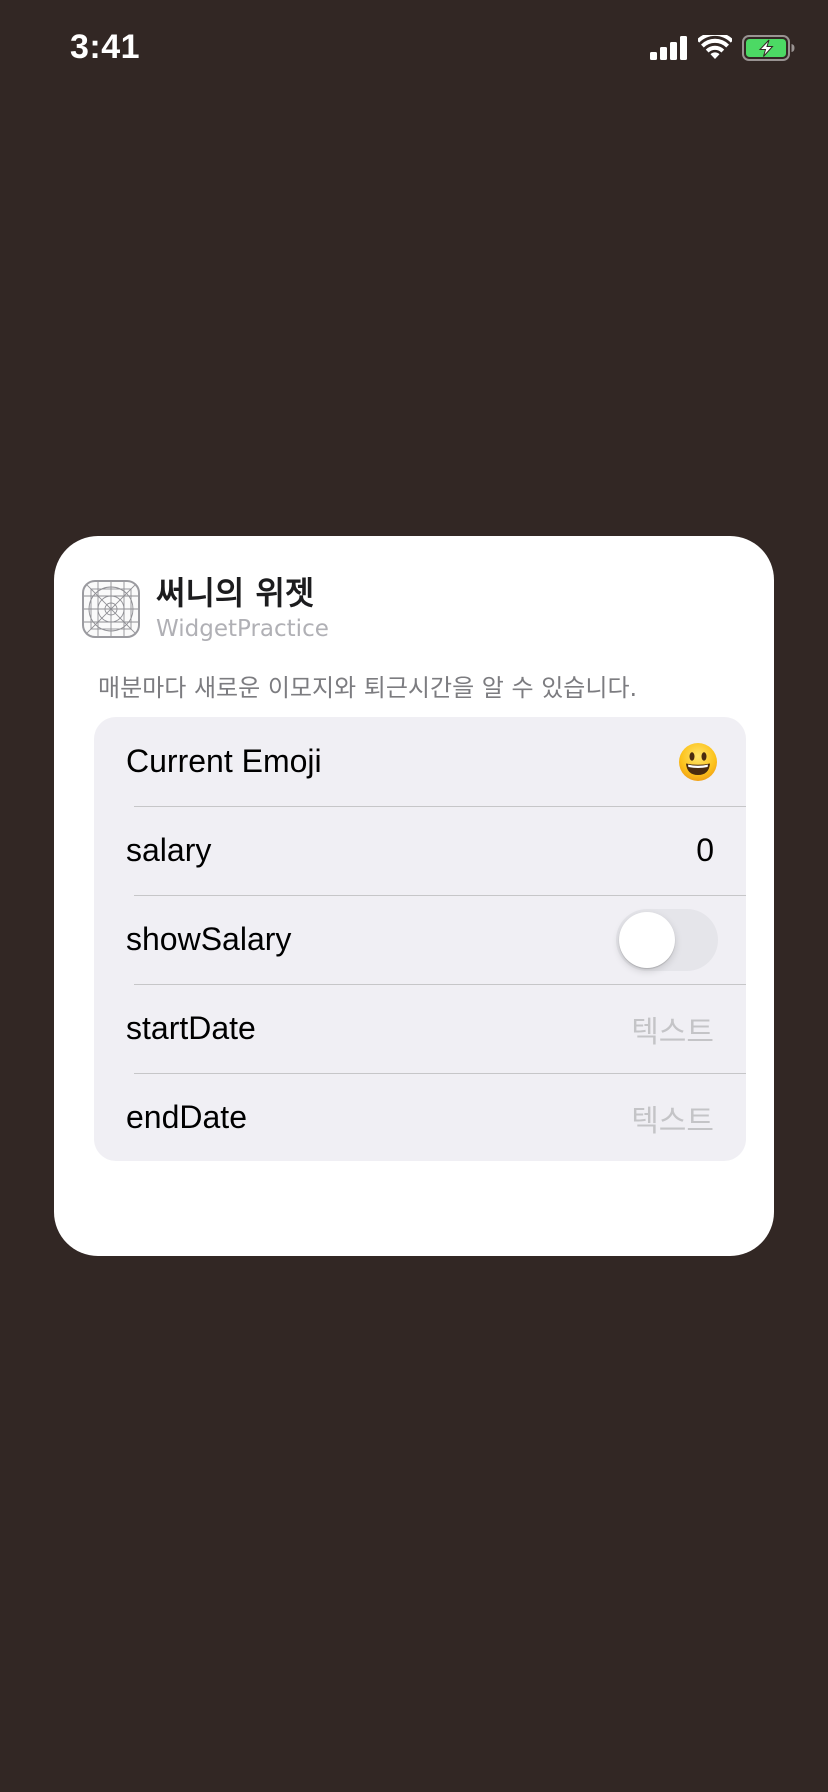 The height and width of the screenshot is (1792, 828). What do you see at coordinates (414, 50) in the screenshot?
I see `status-bar: 3:41` at bounding box center [414, 50].